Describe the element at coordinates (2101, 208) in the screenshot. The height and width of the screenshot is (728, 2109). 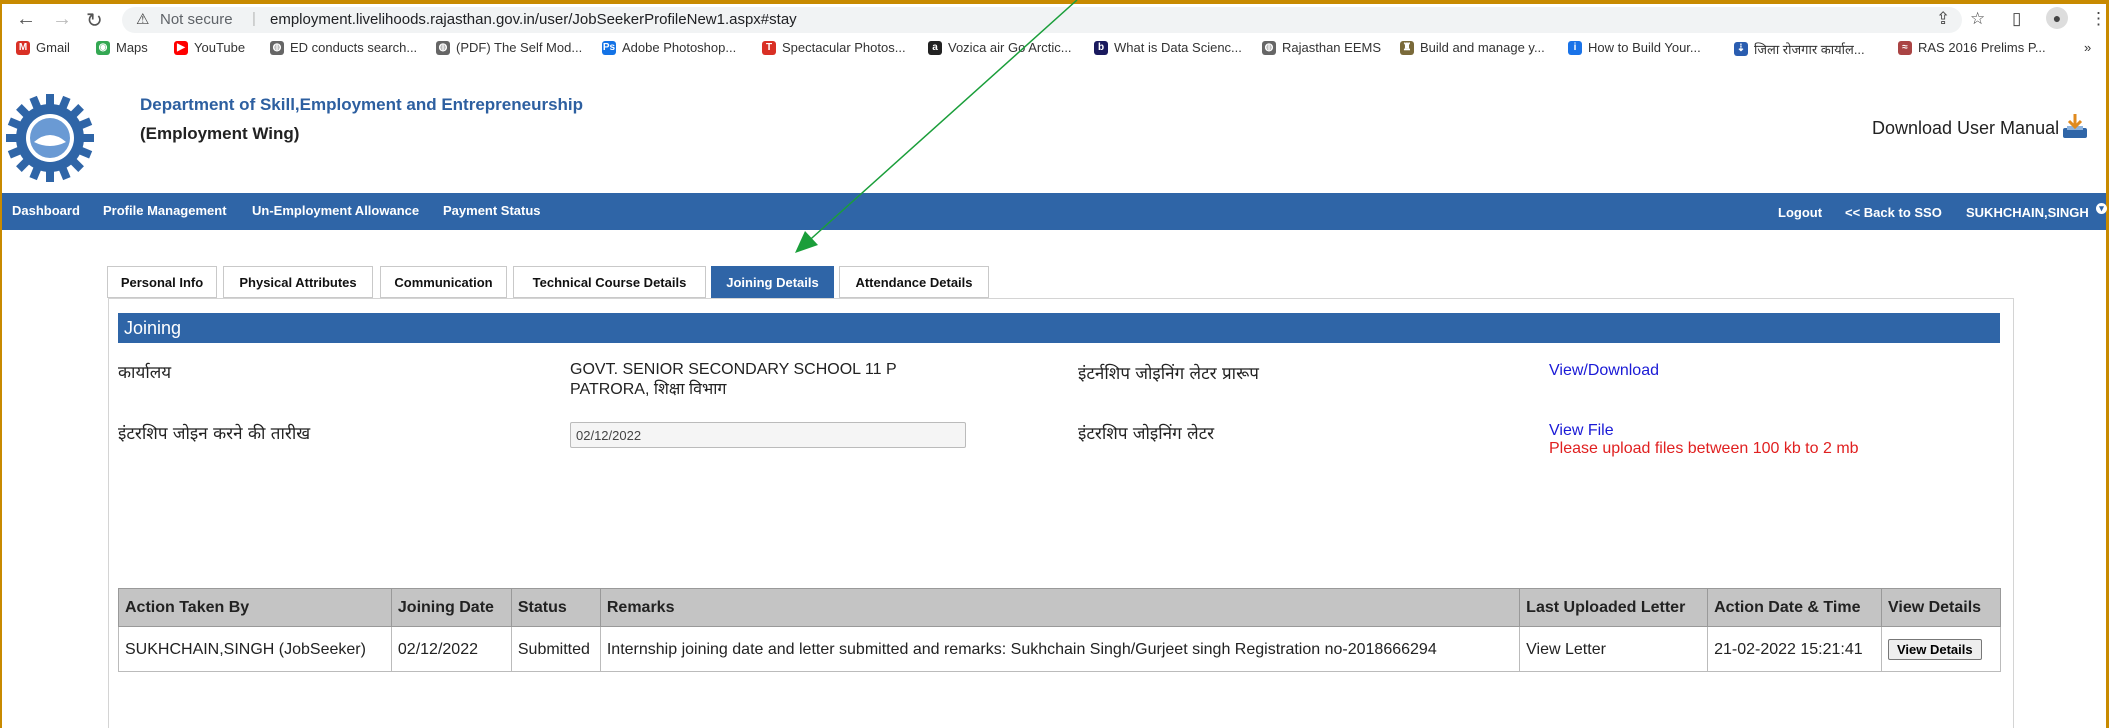
I see `chevron-down-icon: ▾` at that location.